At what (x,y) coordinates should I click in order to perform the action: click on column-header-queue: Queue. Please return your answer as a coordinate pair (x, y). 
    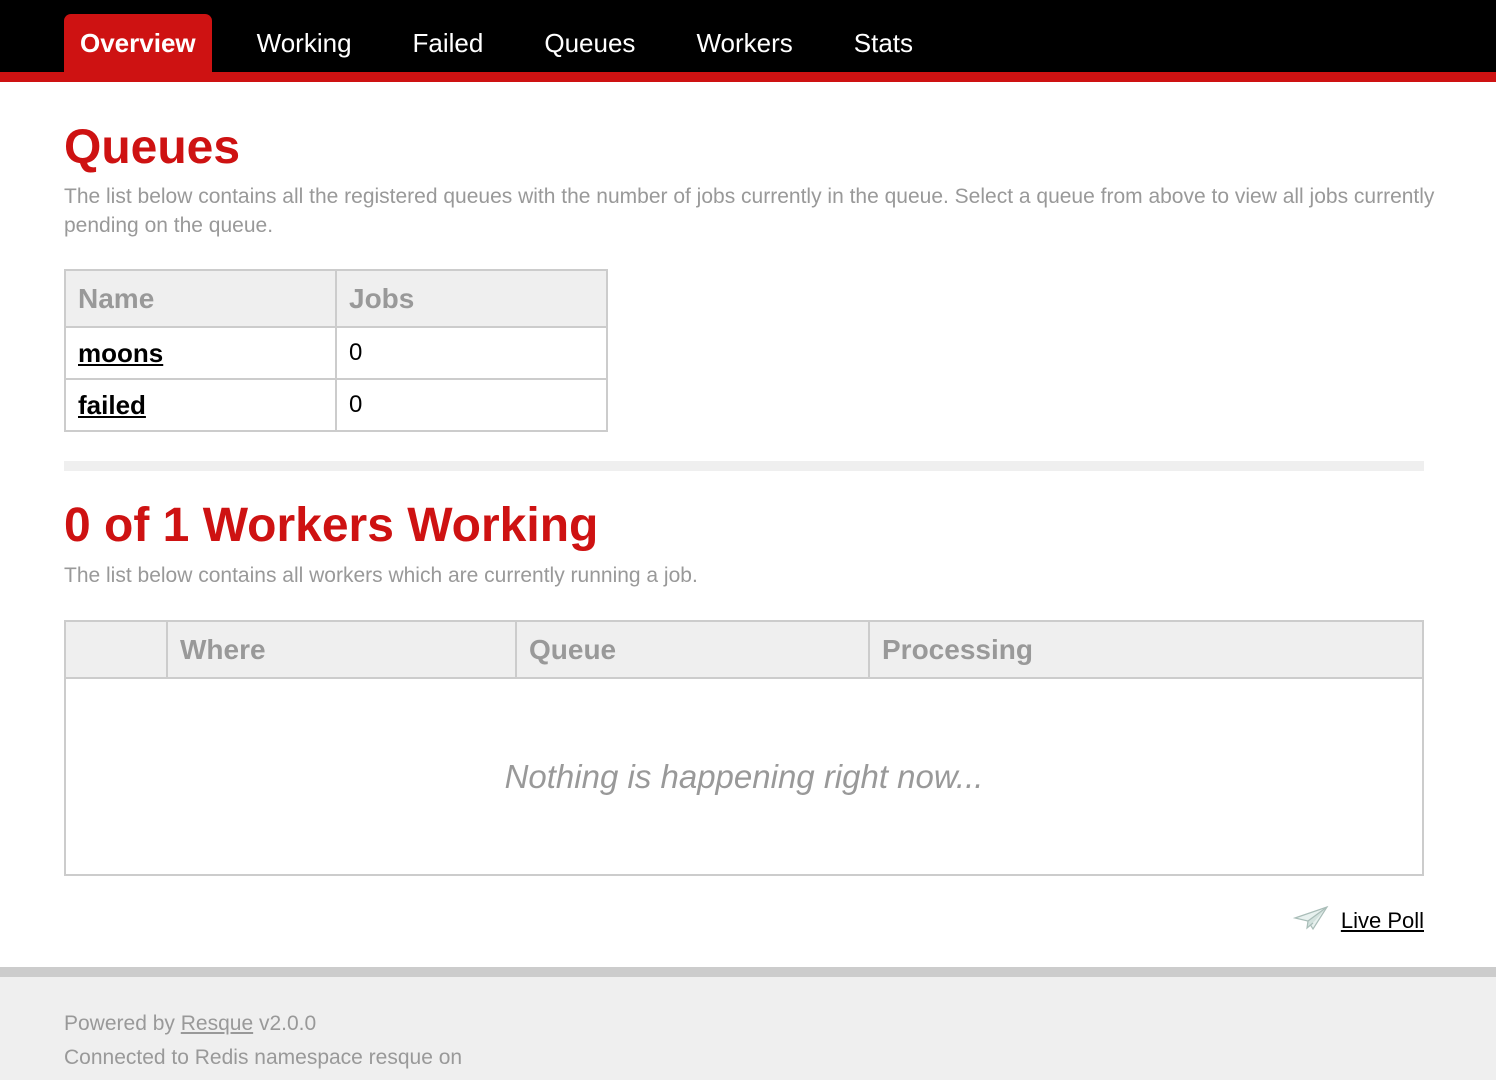
    Looking at the image, I should click on (692, 649).